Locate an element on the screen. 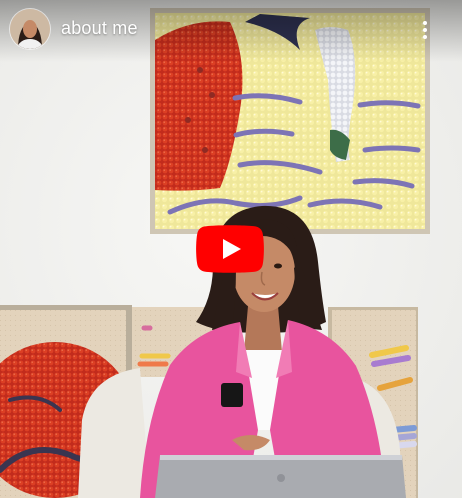 Image resolution: width=462 pixels, height=498 pixels. lapel-mic is located at coordinates (232, 395).